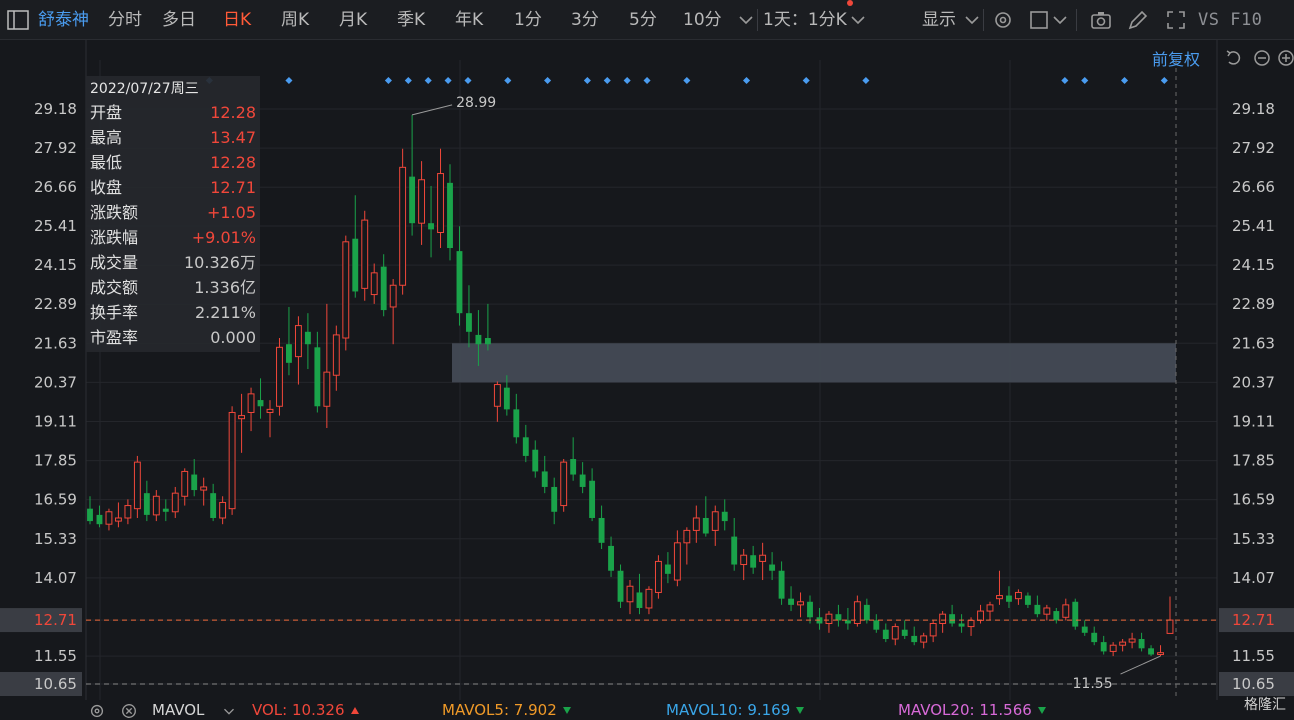  I want to click on tab-5min: 5分, so click(643, 20).